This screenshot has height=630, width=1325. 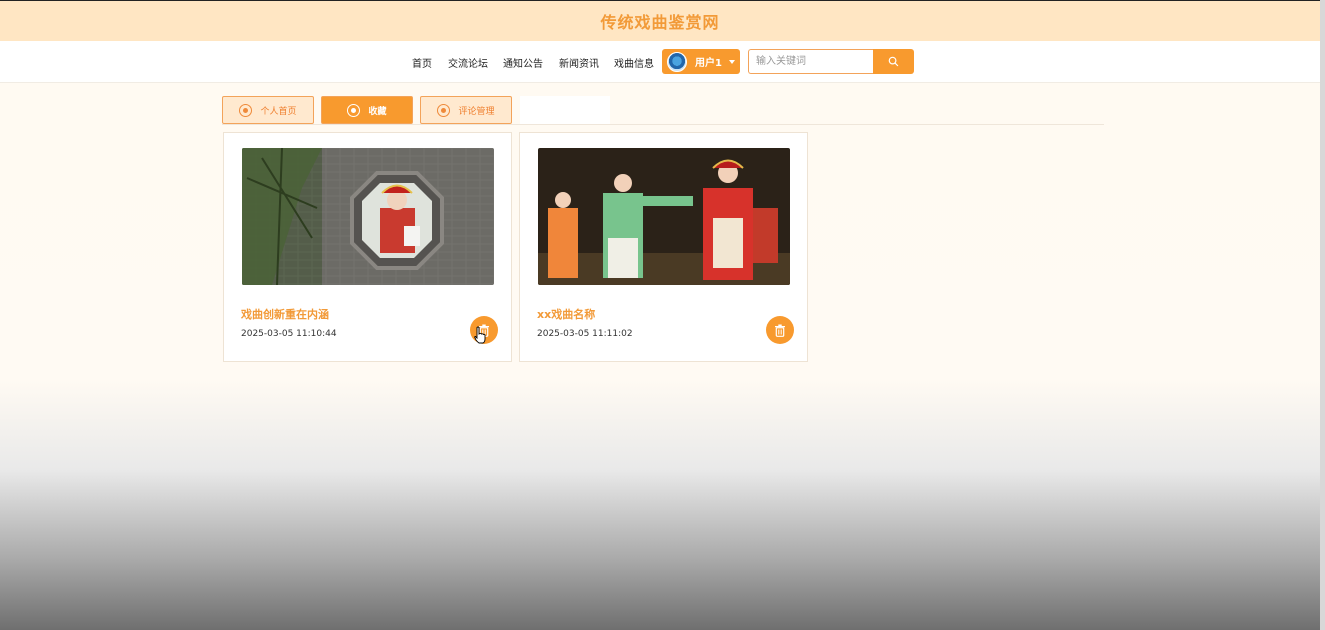 What do you see at coordinates (708, 63) in the screenshot?
I see `user-name: 用户1` at bounding box center [708, 63].